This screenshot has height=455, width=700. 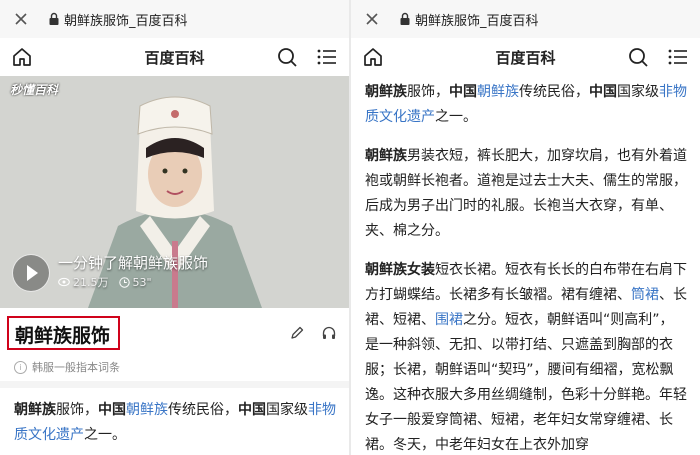 I want to click on view-count: 21.5万, so click(x=91, y=282).